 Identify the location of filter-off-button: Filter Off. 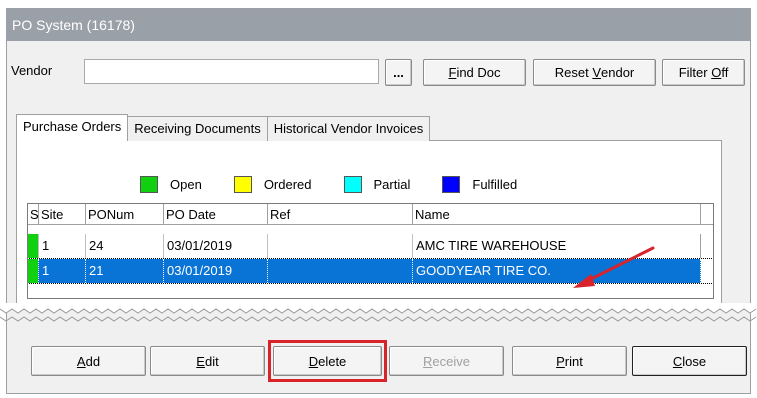
(703, 72).